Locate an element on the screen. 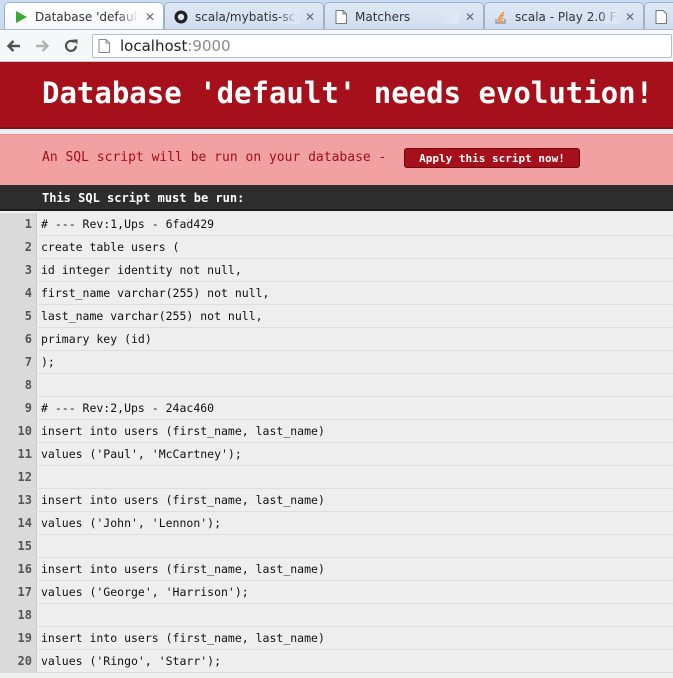 Image resolution: width=673 pixels, height=678 pixels. code-line: 6 primary key (id) is located at coordinates (336, 339).